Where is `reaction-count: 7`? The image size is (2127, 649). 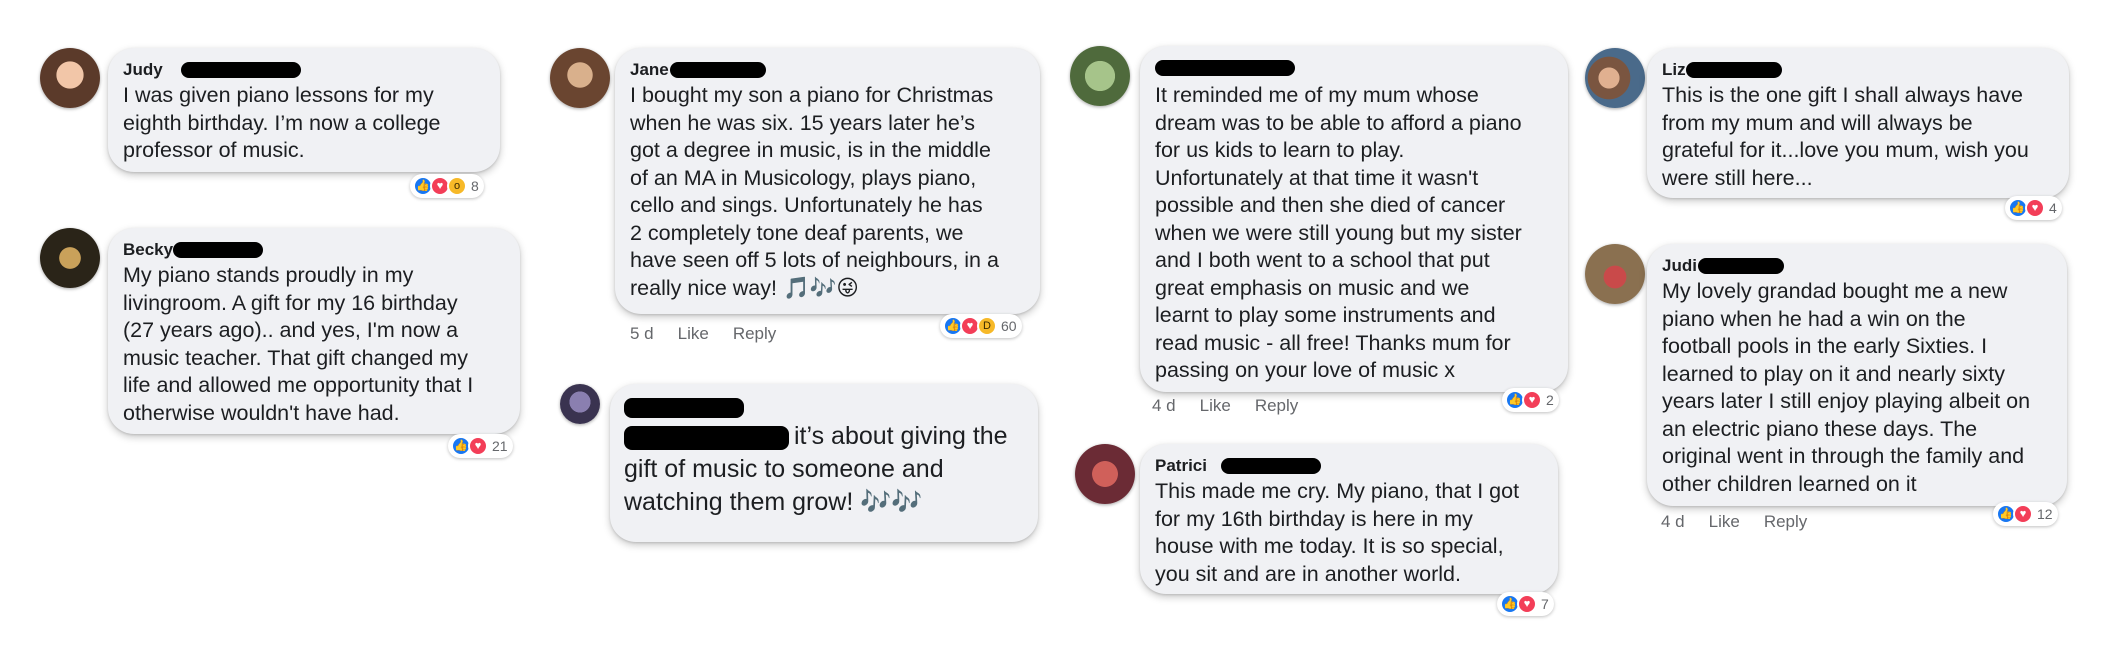 reaction-count: 7 is located at coordinates (1545, 604).